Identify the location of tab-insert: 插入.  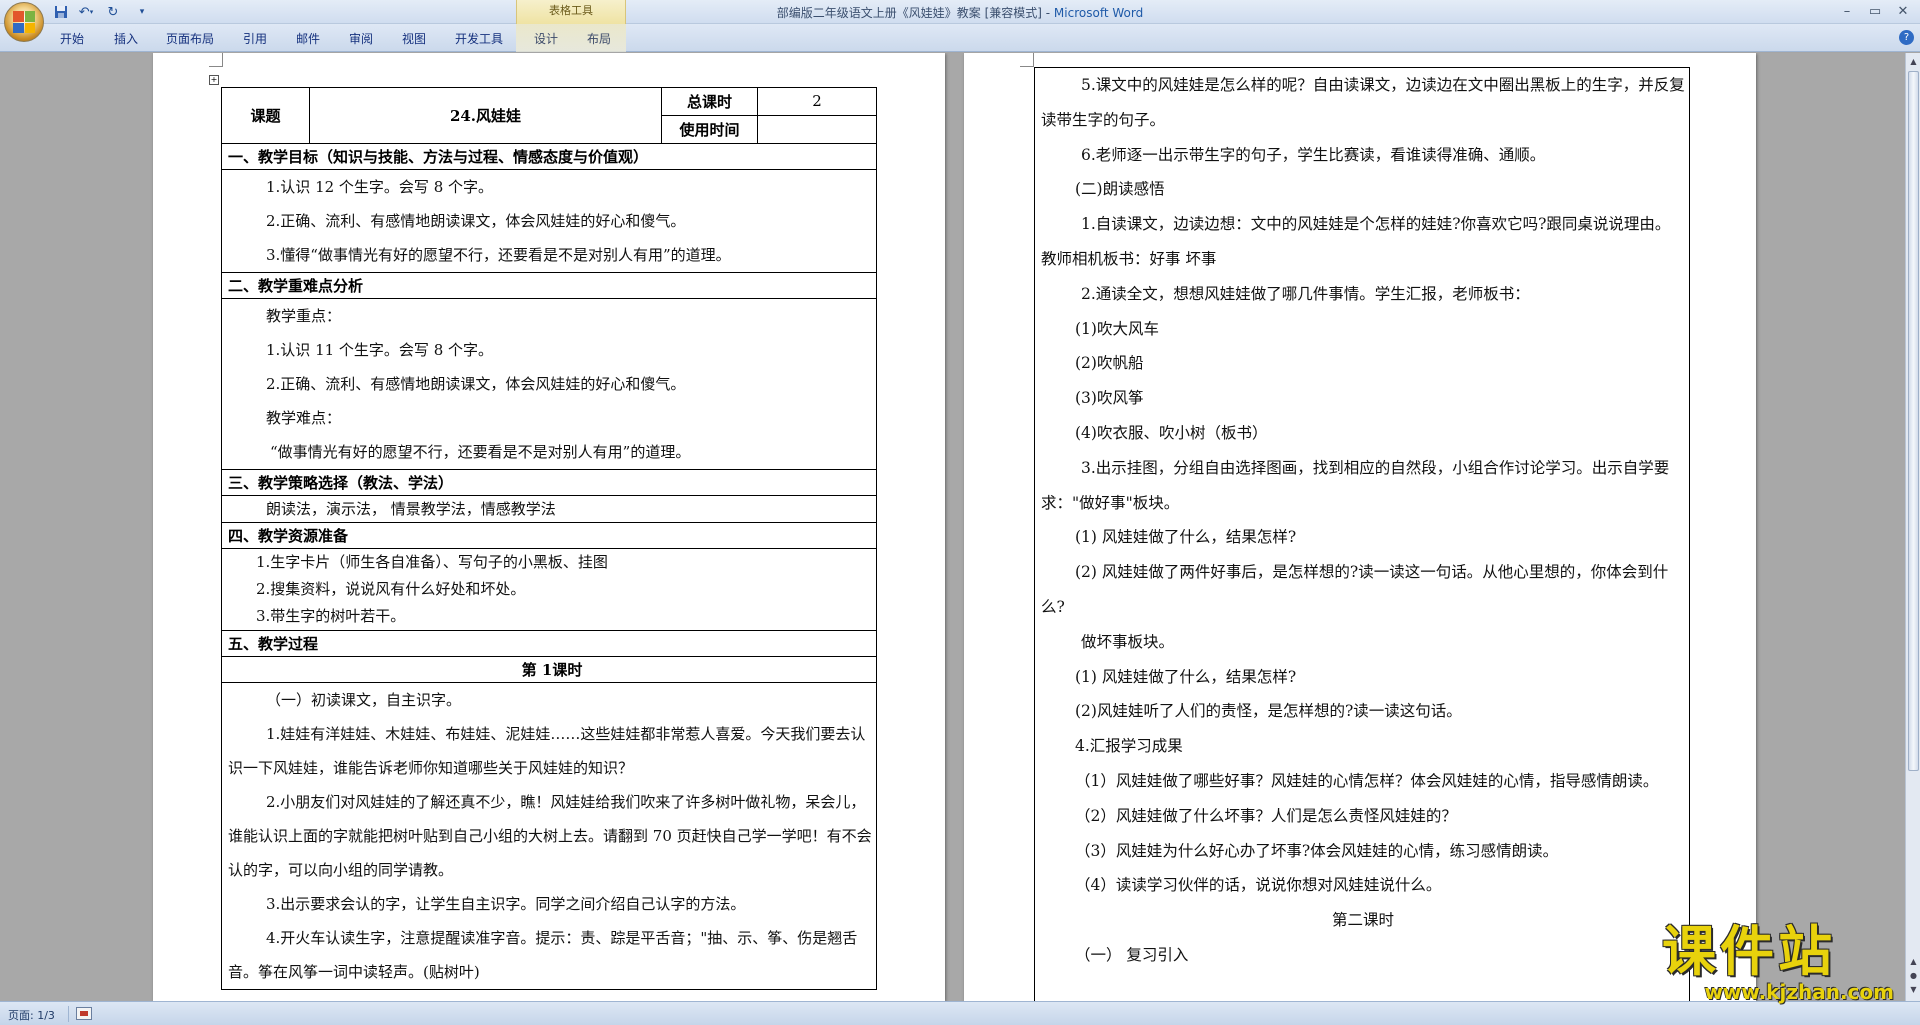
(126, 39).